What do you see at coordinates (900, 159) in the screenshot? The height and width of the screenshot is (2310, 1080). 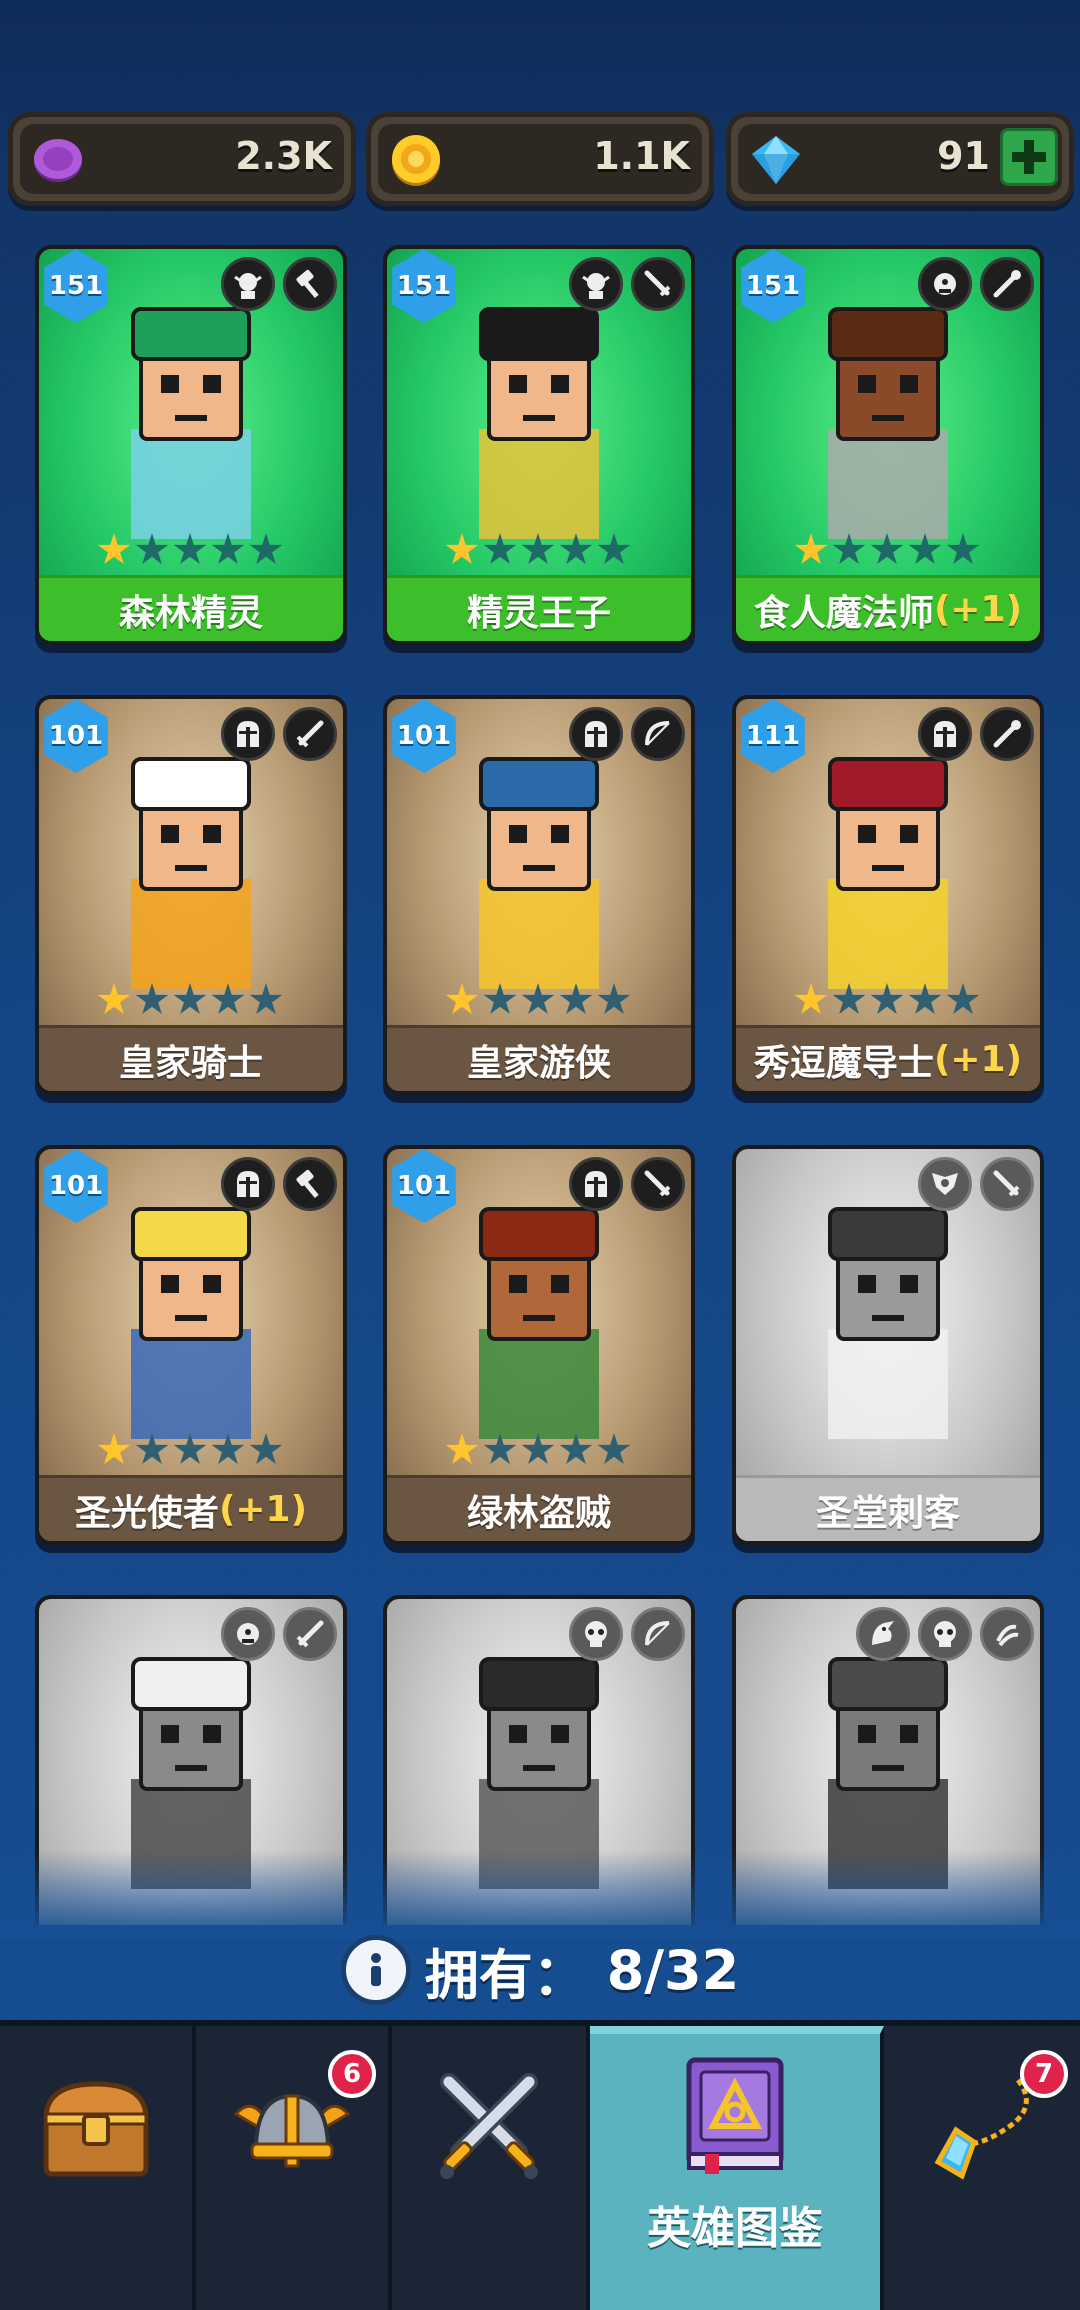 I see `gem-currency: 91` at bounding box center [900, 159].